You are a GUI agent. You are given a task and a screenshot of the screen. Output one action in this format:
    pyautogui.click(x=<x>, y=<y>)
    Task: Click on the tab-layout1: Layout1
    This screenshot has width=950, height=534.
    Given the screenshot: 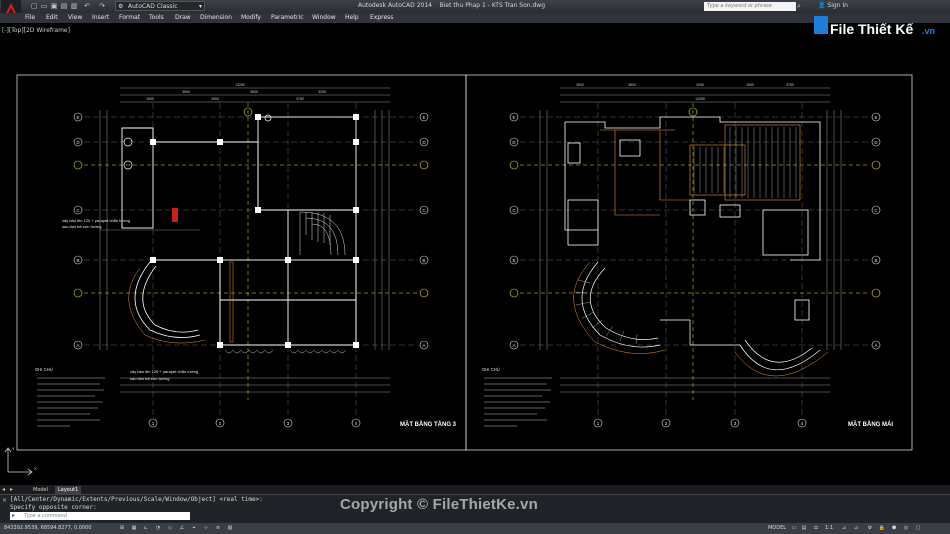 What is the action you would take?
    pyautogui.click(x=68, y=490)
    